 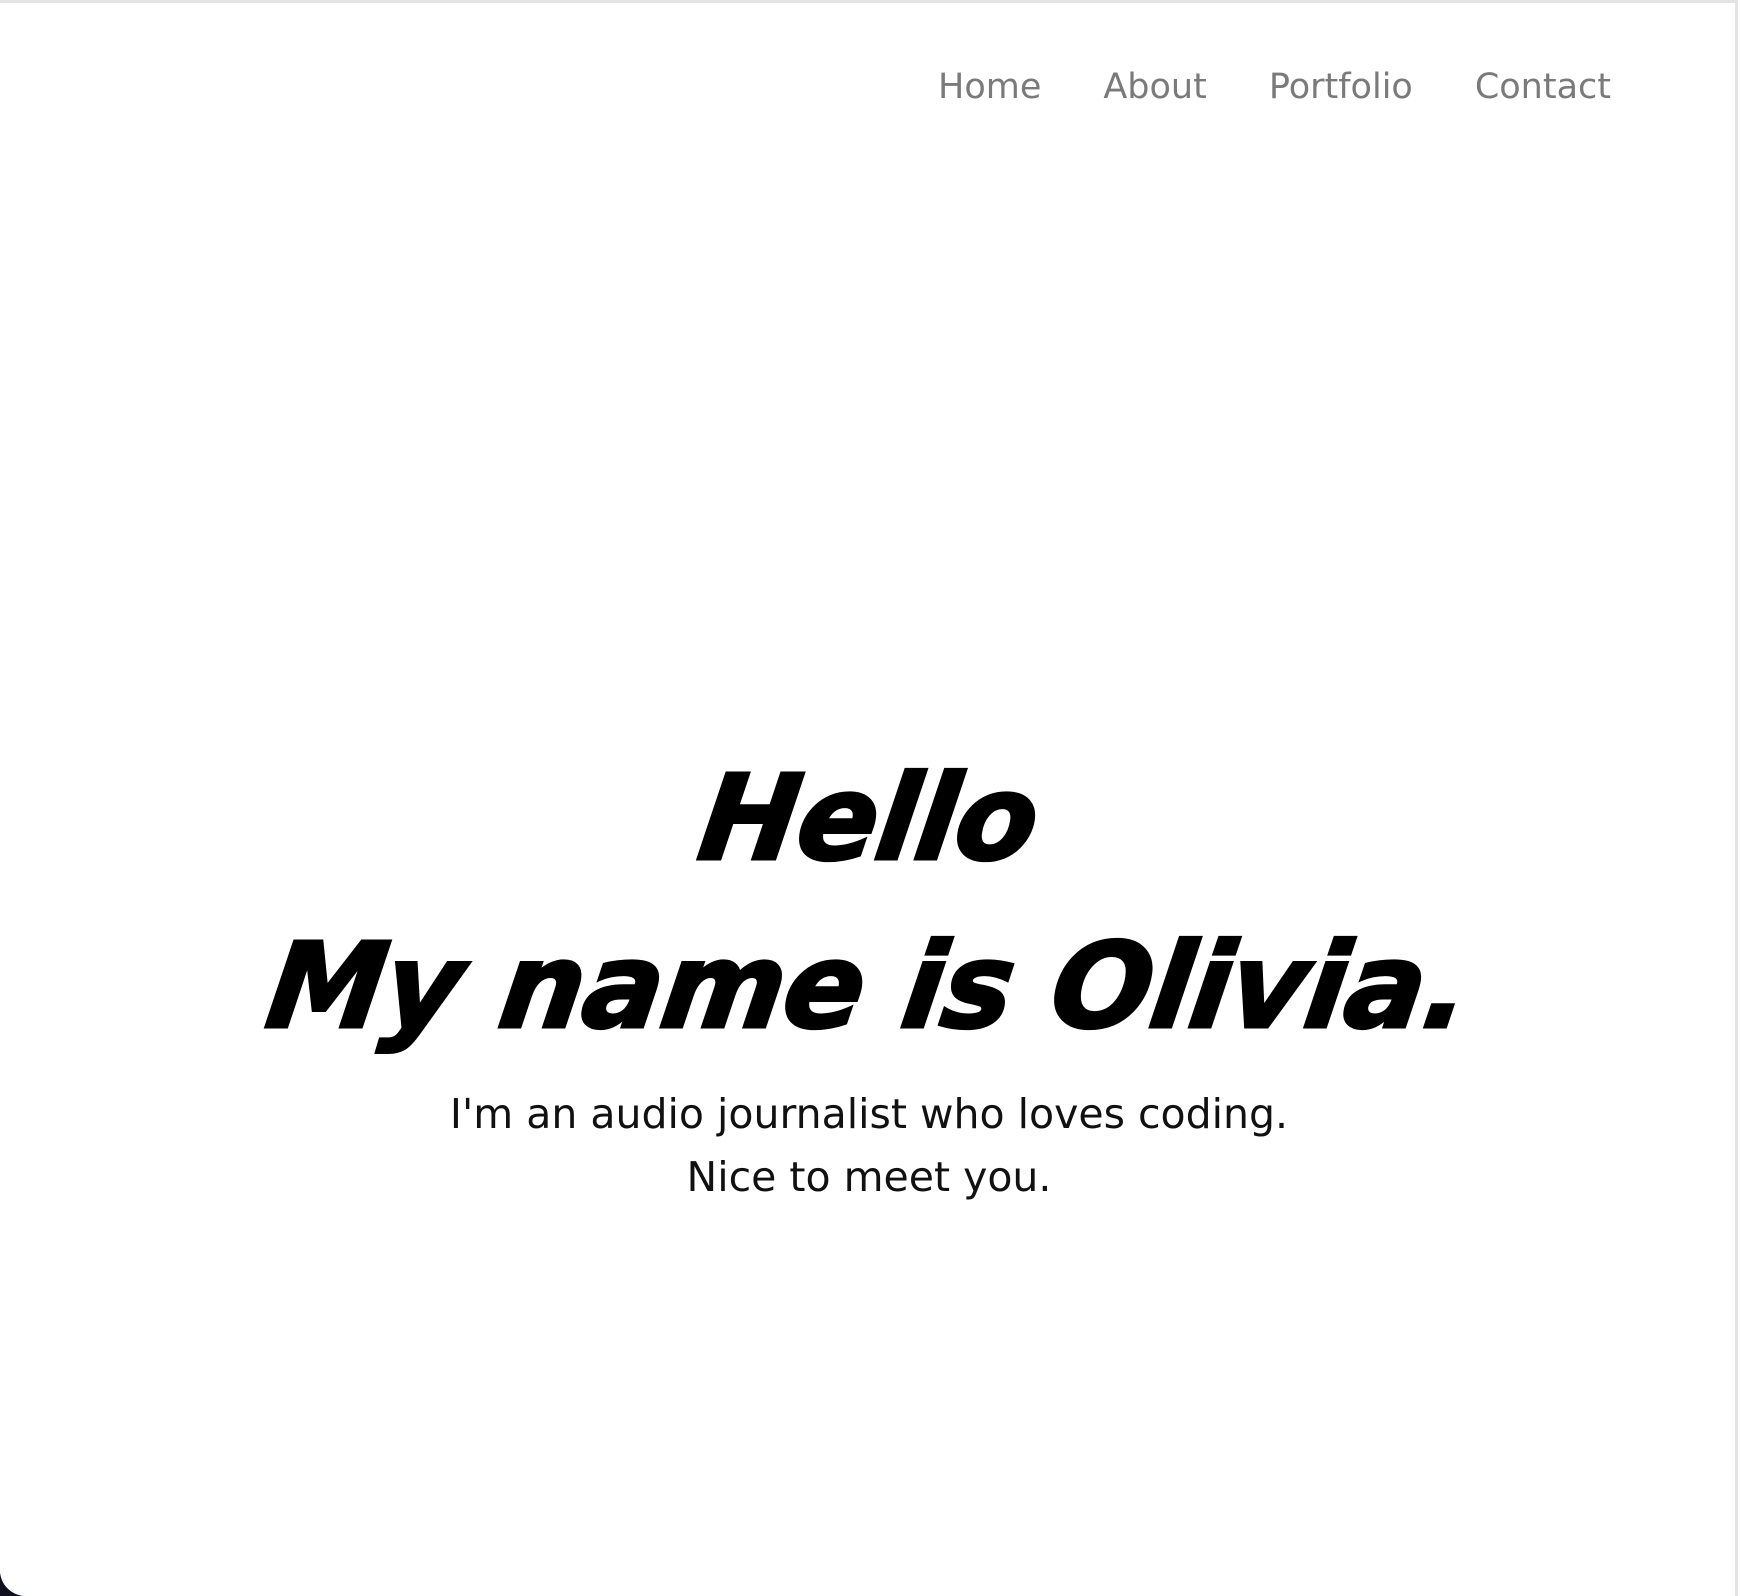 I want to click on top-navigation: Home About Portfolio Contact, so click(x=1243, y=87).